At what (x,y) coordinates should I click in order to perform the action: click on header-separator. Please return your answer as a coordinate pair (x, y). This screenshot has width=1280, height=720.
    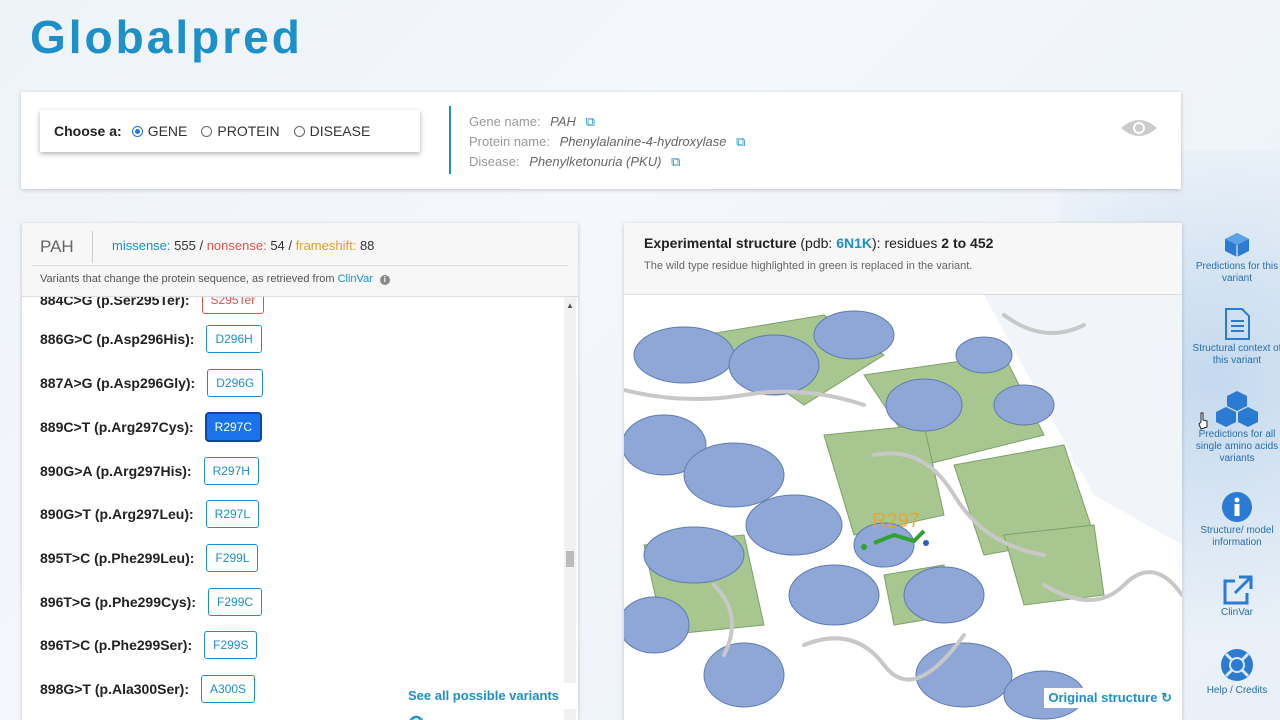
    Looking at the image, I should click on (92, 247).